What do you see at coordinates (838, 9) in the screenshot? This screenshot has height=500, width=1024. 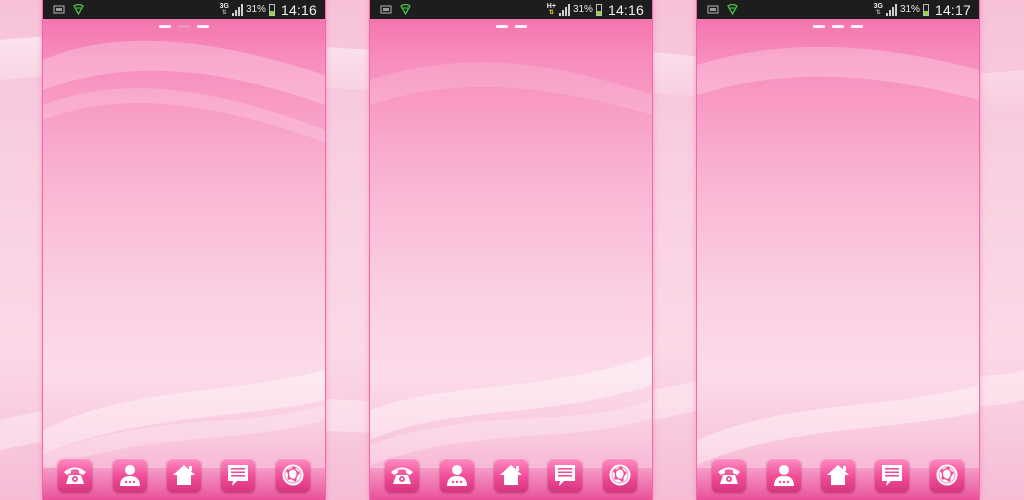 I see `status-bar: 3G ⇅ 31% 14:17` at bounding box center [838, 9].